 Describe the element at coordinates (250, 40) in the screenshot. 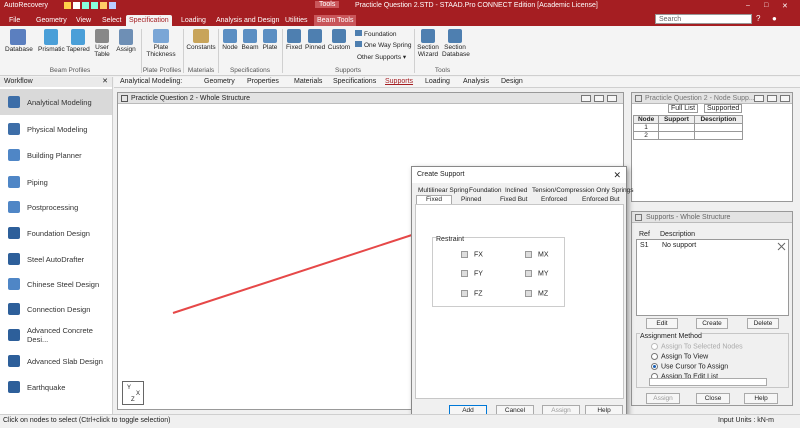

I see `beam-spec-button: Beam` at that location.